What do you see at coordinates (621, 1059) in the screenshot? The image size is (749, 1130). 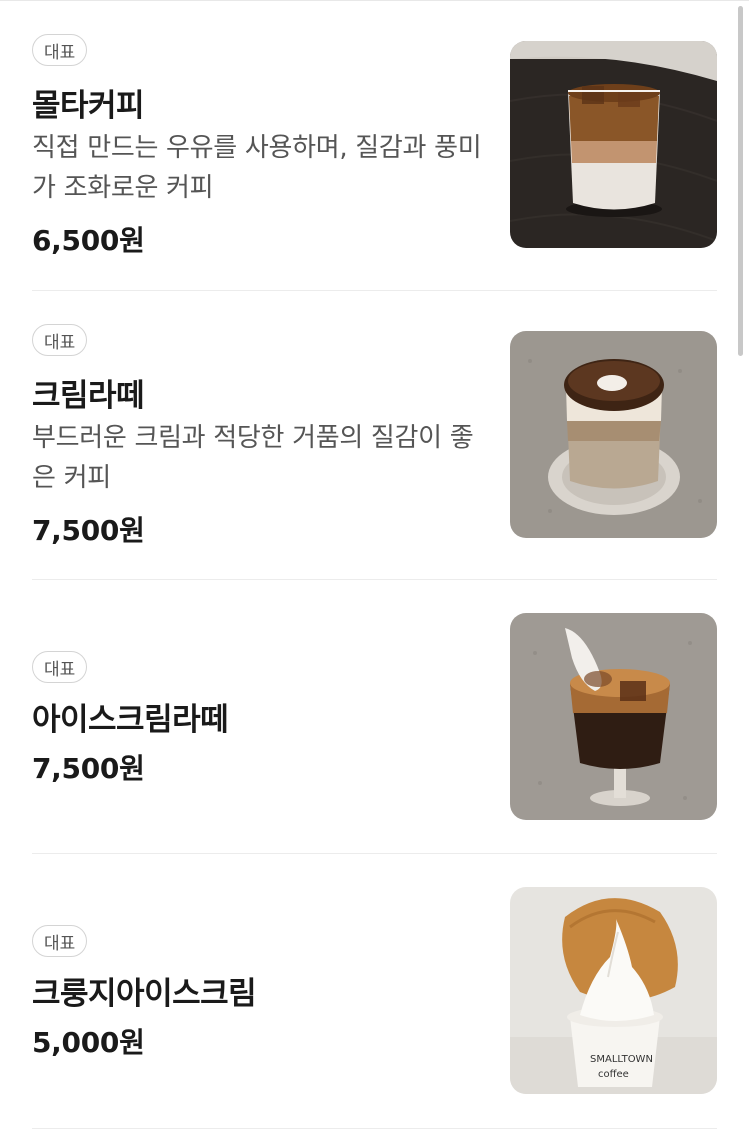 I see `svg-text: SMALLTOWN` at bounding box center [621, 1059].